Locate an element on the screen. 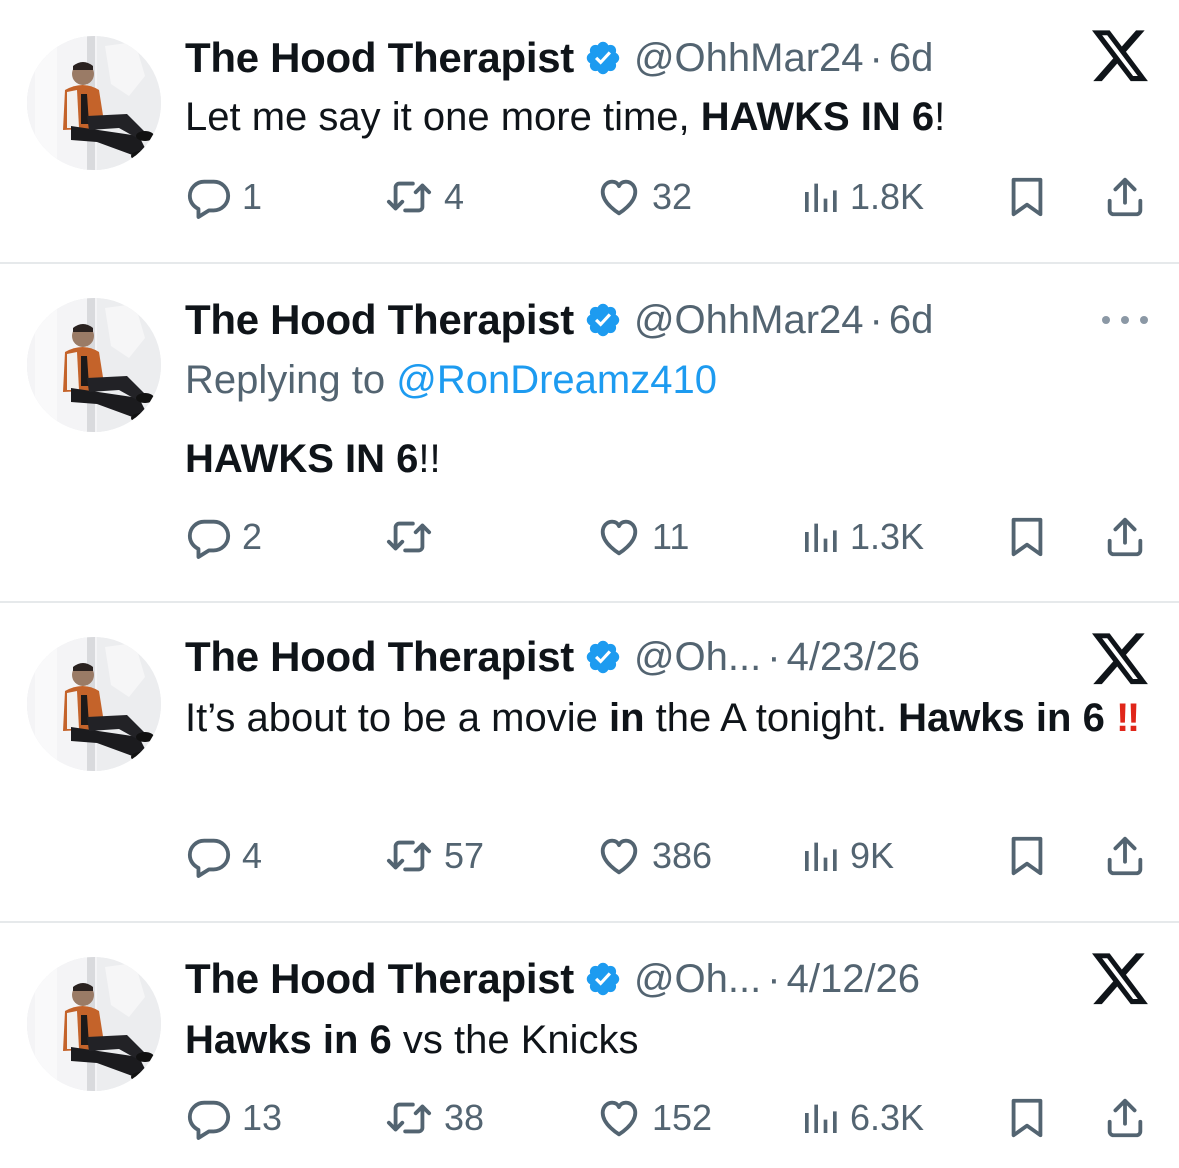  tweet-text: Hawks in 6 vs the Knicks is located at coordinates (670, 1040).